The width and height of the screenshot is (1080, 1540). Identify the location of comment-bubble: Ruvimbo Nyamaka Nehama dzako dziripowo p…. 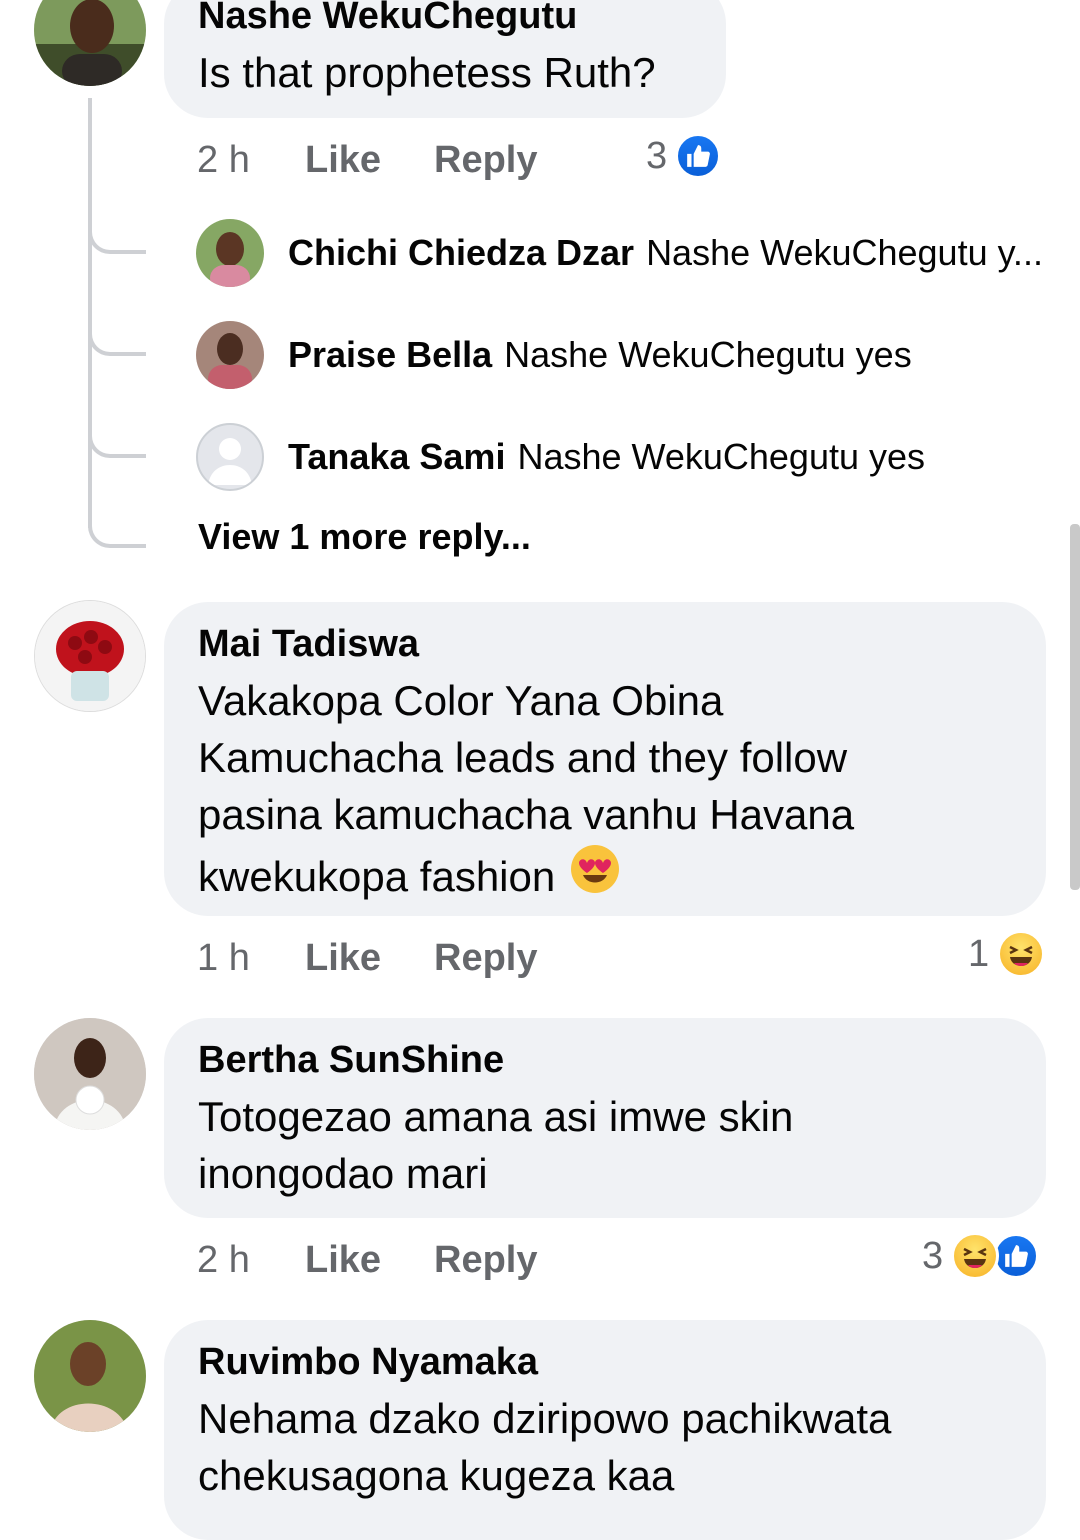
(605, 1430).